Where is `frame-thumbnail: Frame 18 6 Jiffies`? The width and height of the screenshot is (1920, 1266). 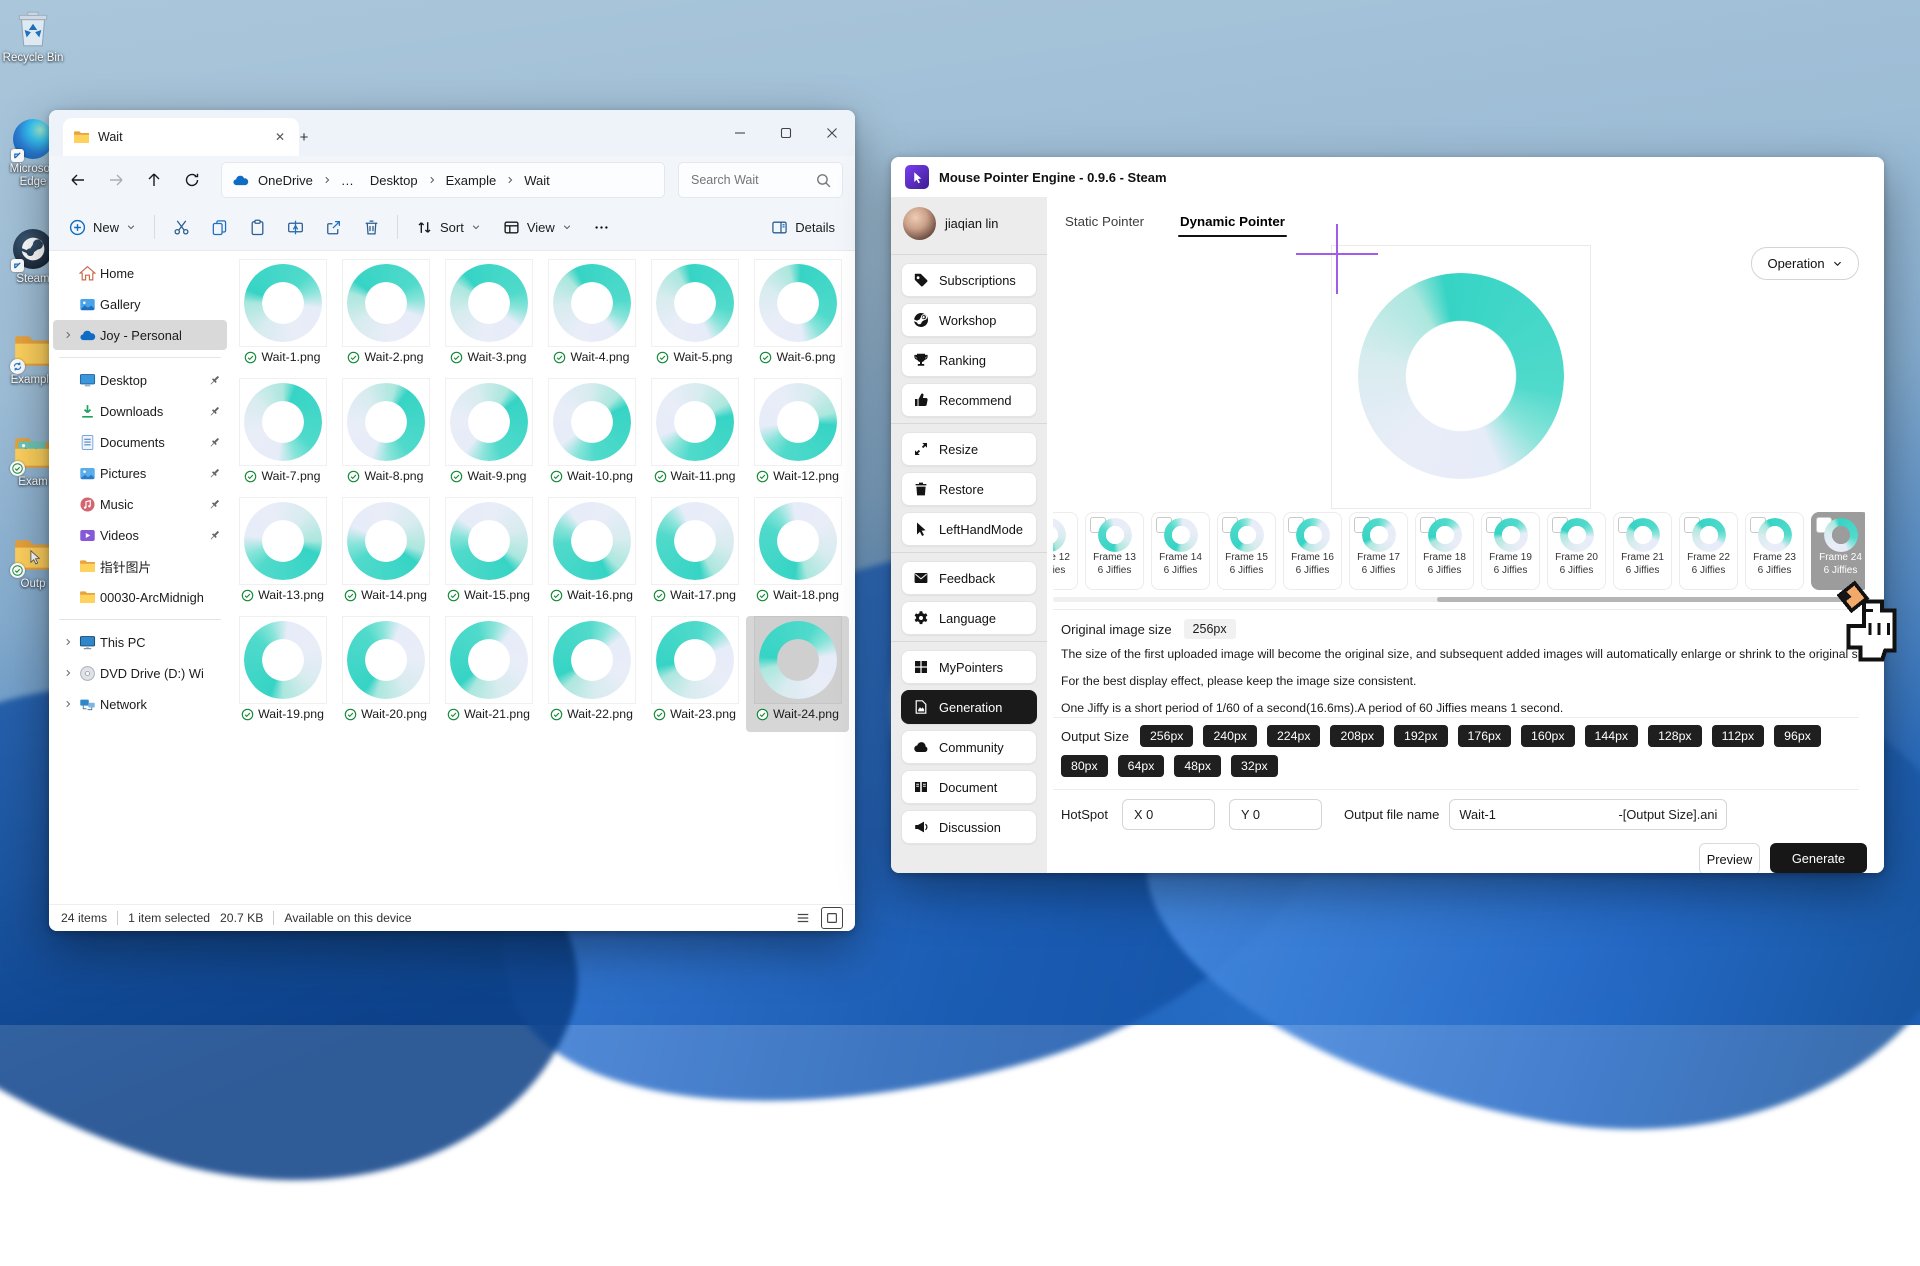 frame-thumbnail: Frame 18 6 Jiffies is located at coordinates (1444, 551).